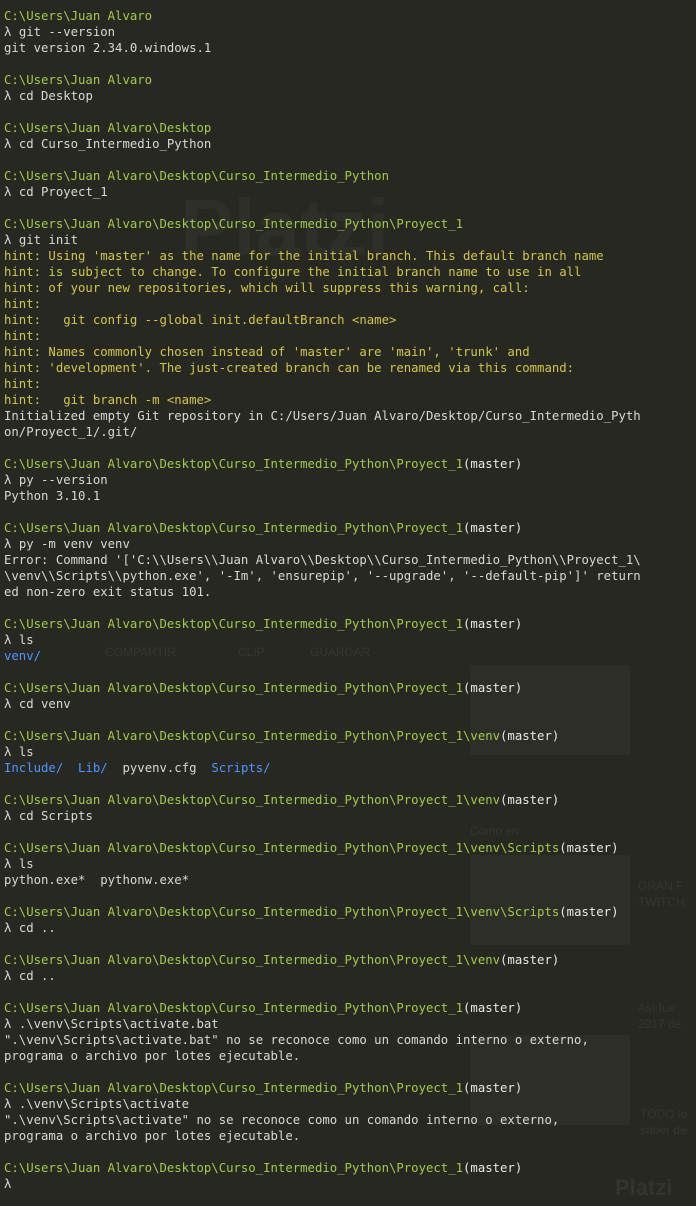 The height and width of the screenshot is (1206, 696). What do you see at coordinates (241, 768) in the screenshot?
I see `directory-entry: Scripts/` at bounding box center [241, 768].